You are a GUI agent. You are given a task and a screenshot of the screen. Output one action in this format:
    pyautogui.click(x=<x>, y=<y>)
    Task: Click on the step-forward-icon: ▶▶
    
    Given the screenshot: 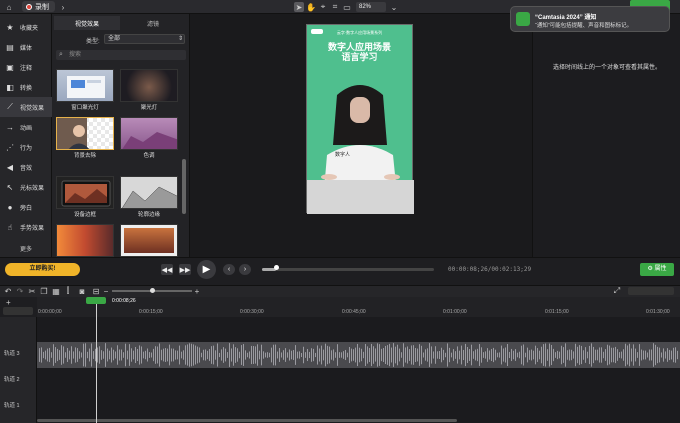 What is the action you would take?
    pyautogui.click(x=185, y=269)
    